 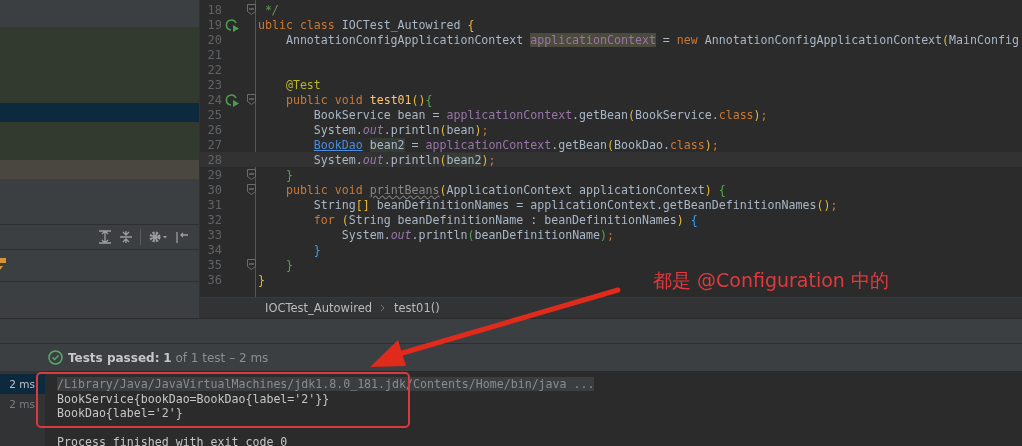 I want to click on code-line: BookService bean = applicationContext.getBean(BookService.class);, so click(x=540, y=114).